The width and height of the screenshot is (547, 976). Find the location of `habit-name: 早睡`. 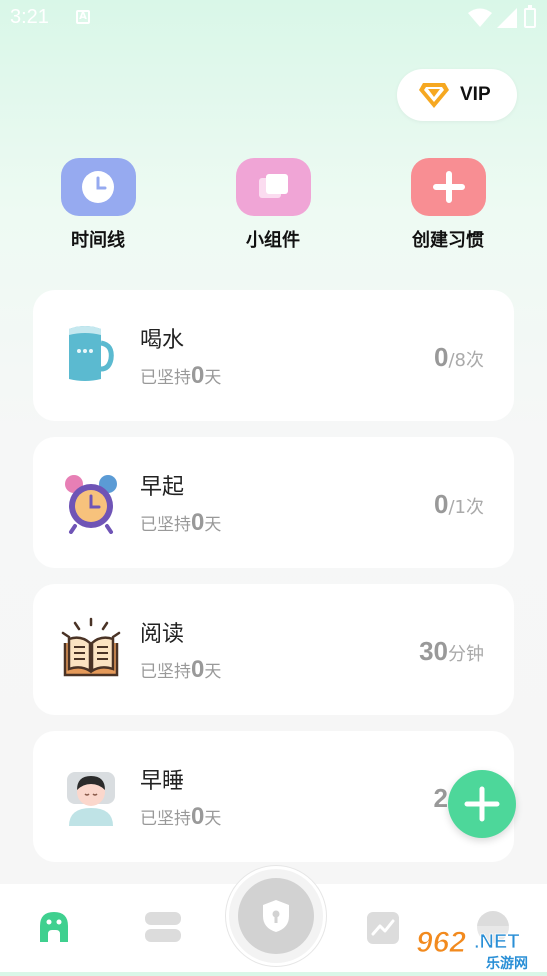

habit-name: 早睡 is located at coordinates (162, 781).